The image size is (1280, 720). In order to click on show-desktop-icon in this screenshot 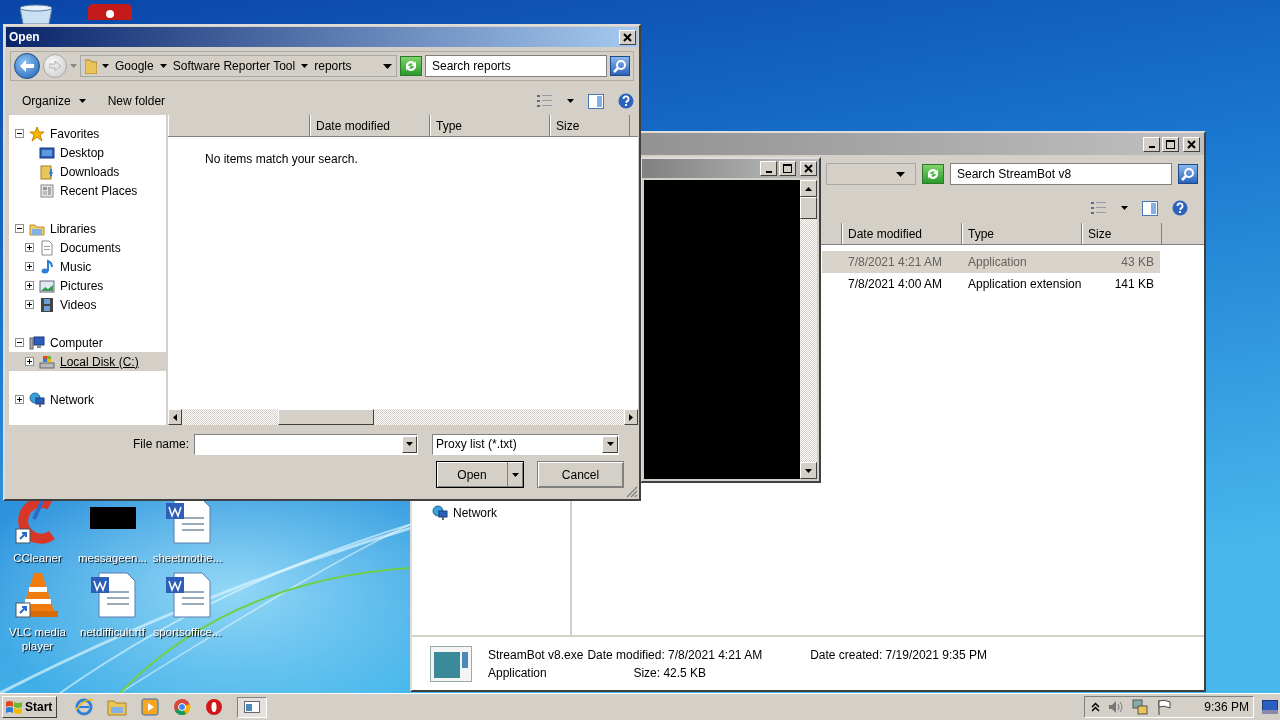, I will do `click(1270, 707)`.